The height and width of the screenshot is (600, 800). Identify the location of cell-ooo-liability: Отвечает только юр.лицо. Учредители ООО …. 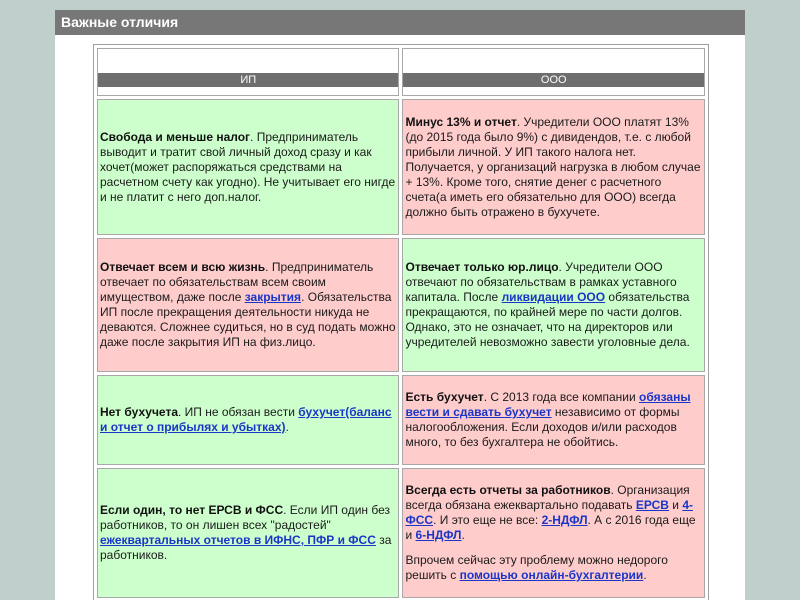
(553, 305).